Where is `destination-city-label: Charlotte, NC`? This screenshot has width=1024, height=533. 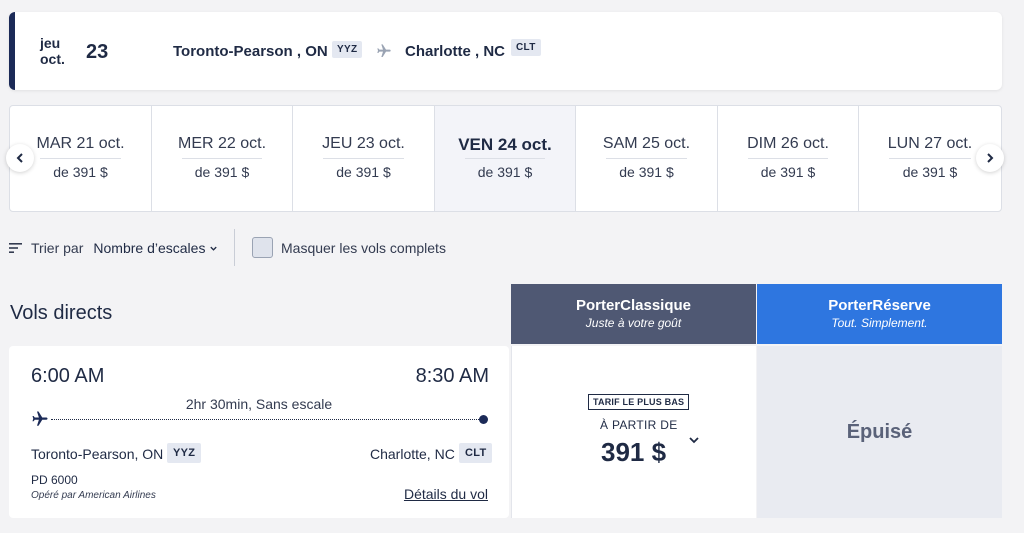 destination-city-label: Charlotte, NC is located at coordinates (412, 454).